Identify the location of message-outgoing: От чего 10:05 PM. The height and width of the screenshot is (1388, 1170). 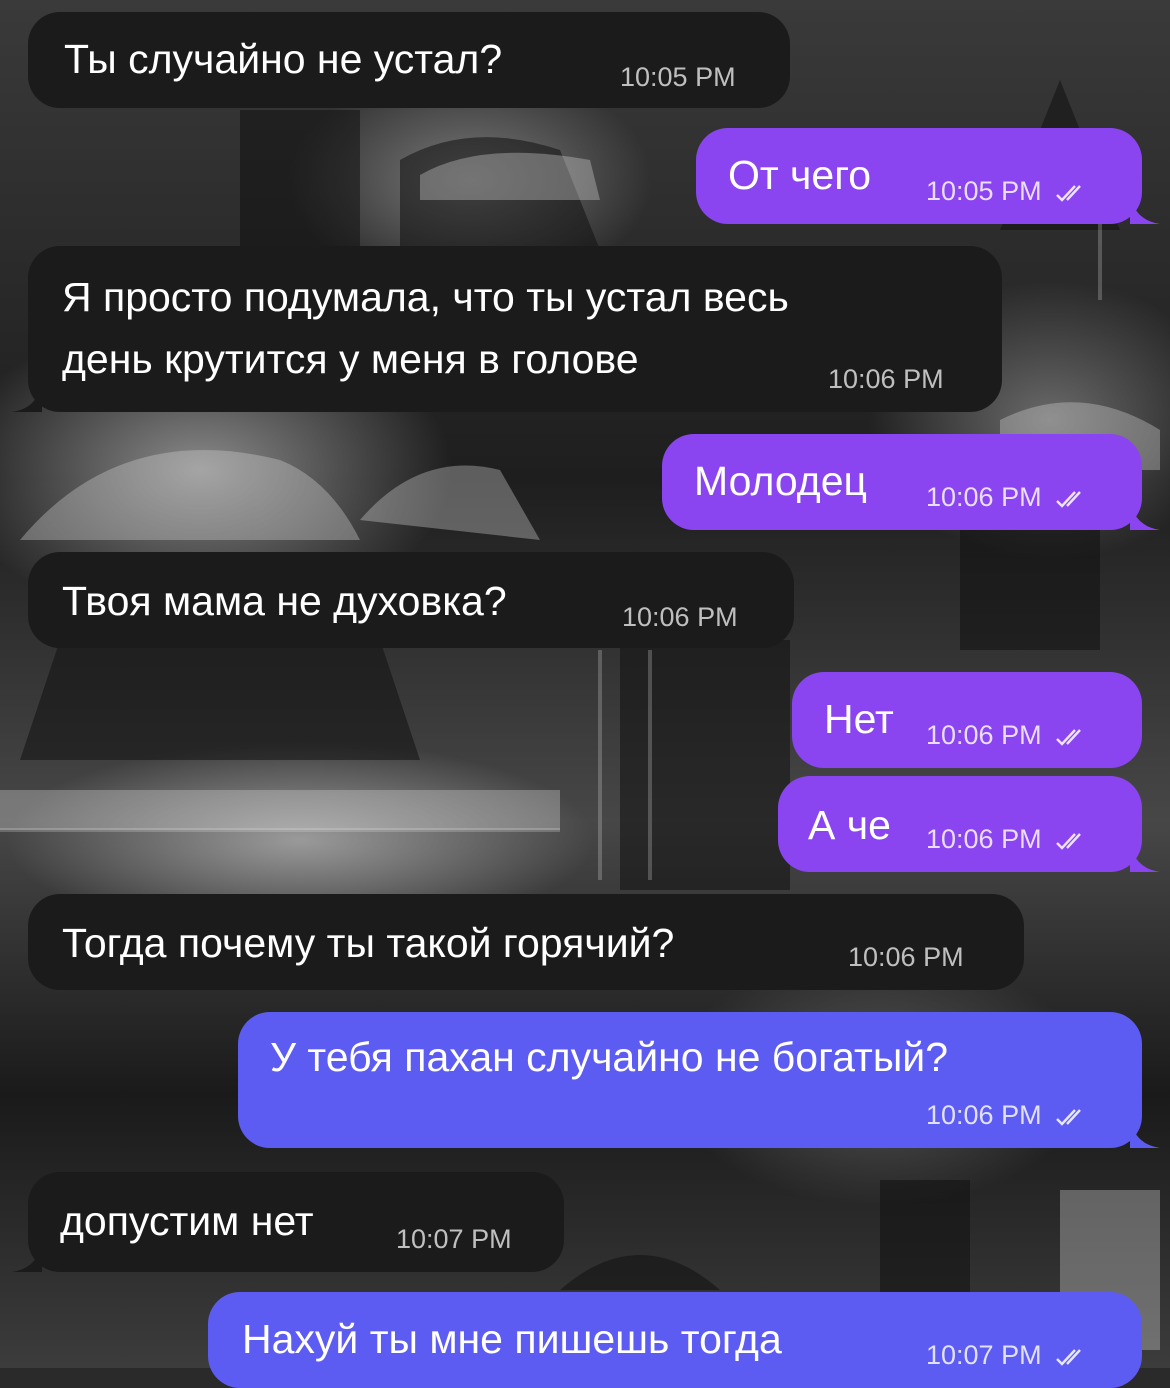
(928, 176).